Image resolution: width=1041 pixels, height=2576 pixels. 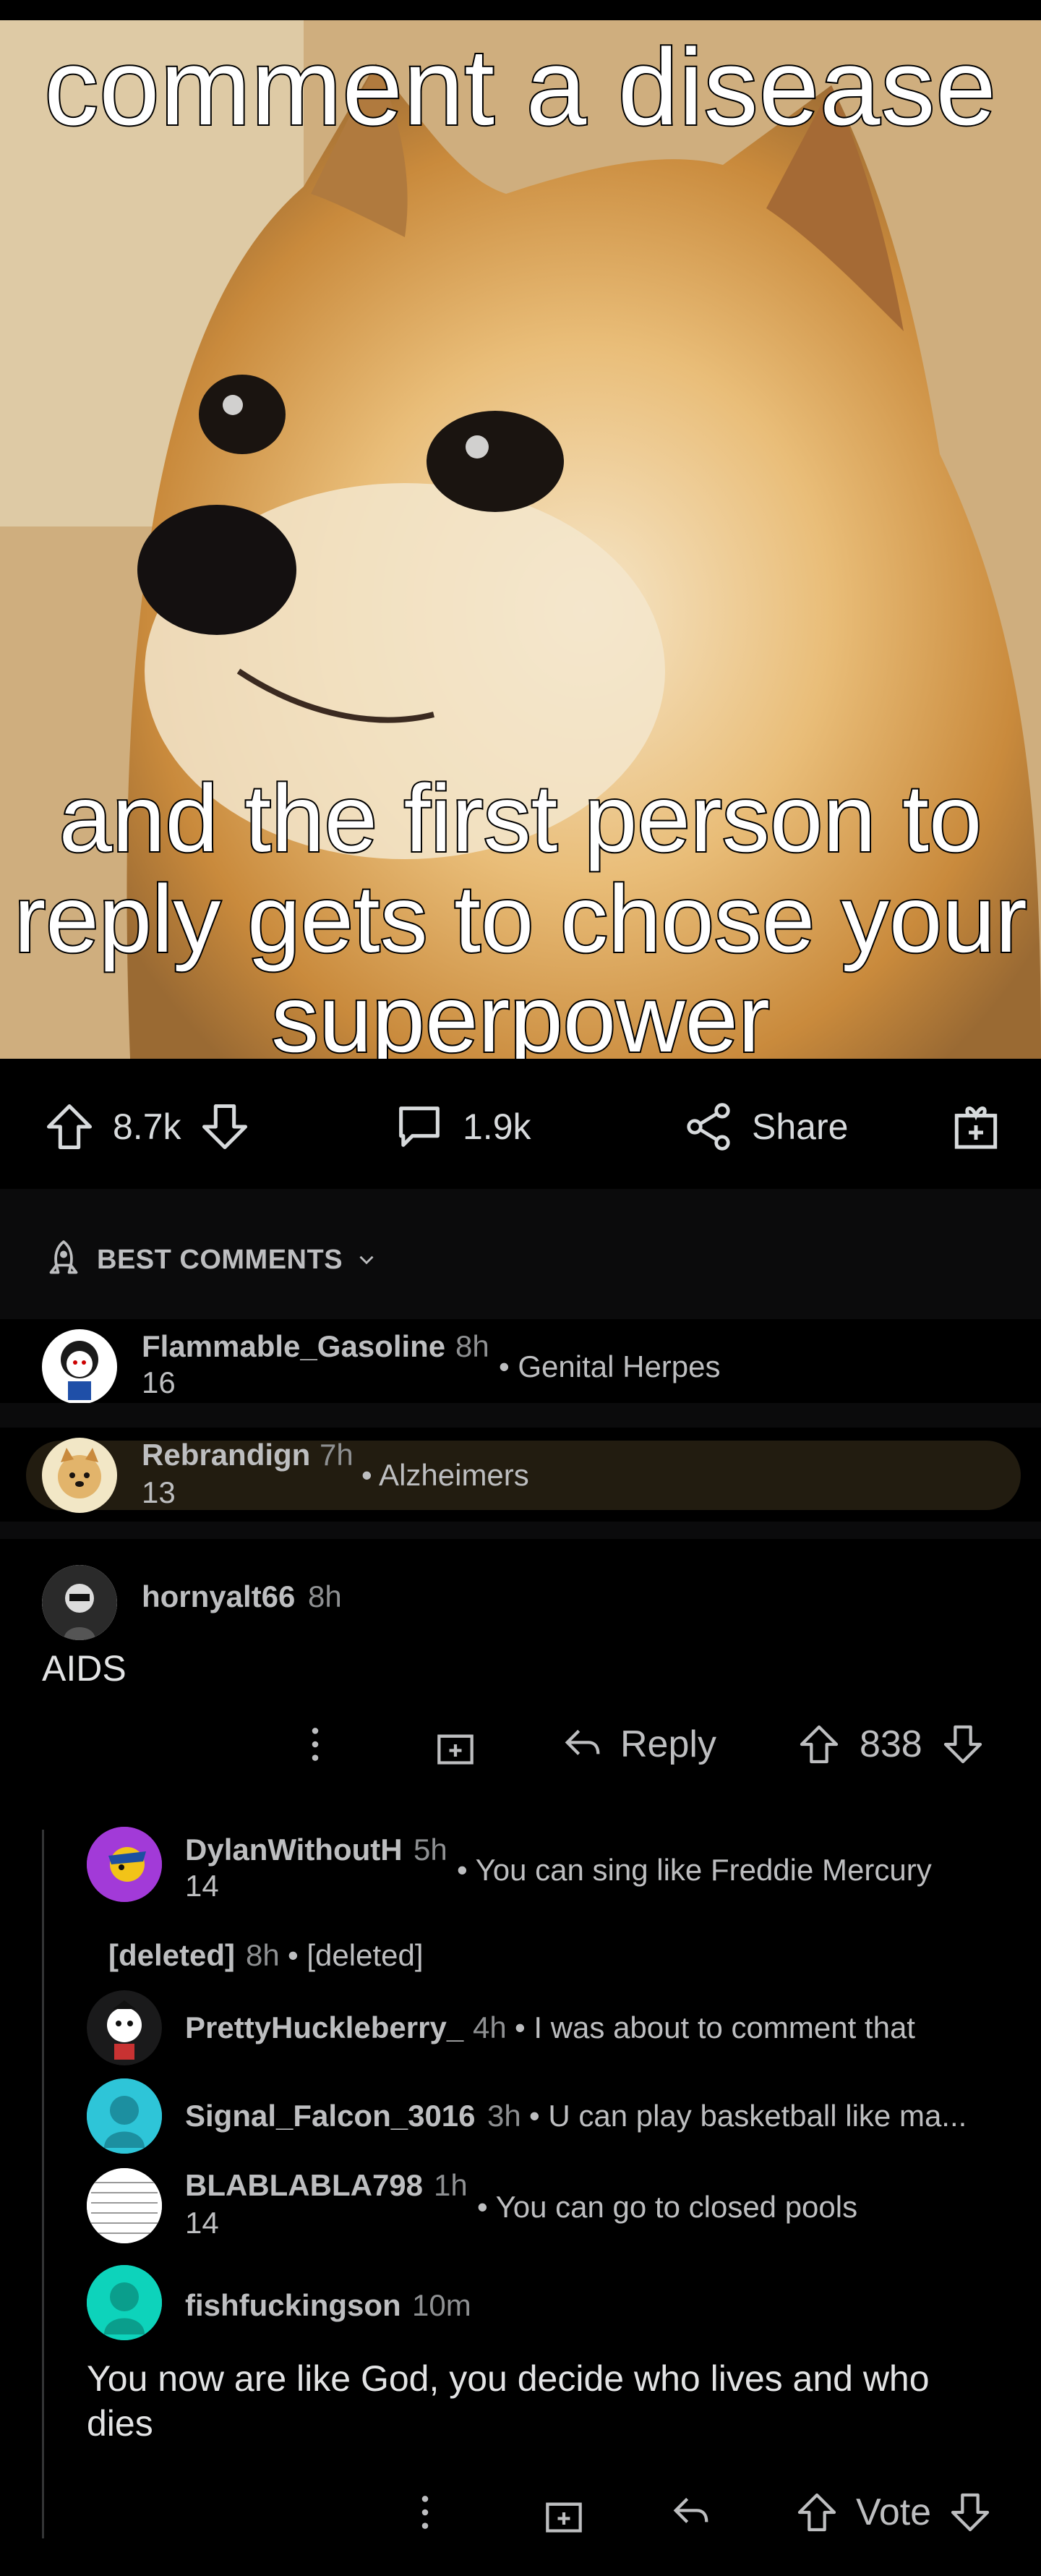 I want to click on comment-actions: Vote, so click(x=697, y=2512).